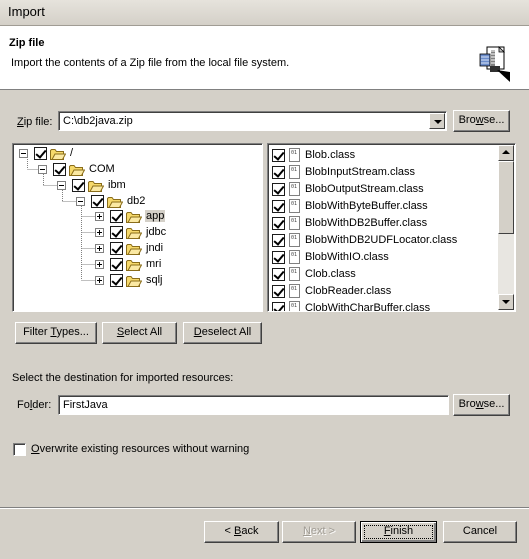 This screenshot has width=529, height=559. Describe the element at coordinates (133, 202) in the screenshot. I see `tree-node-db2: db2` at that location.